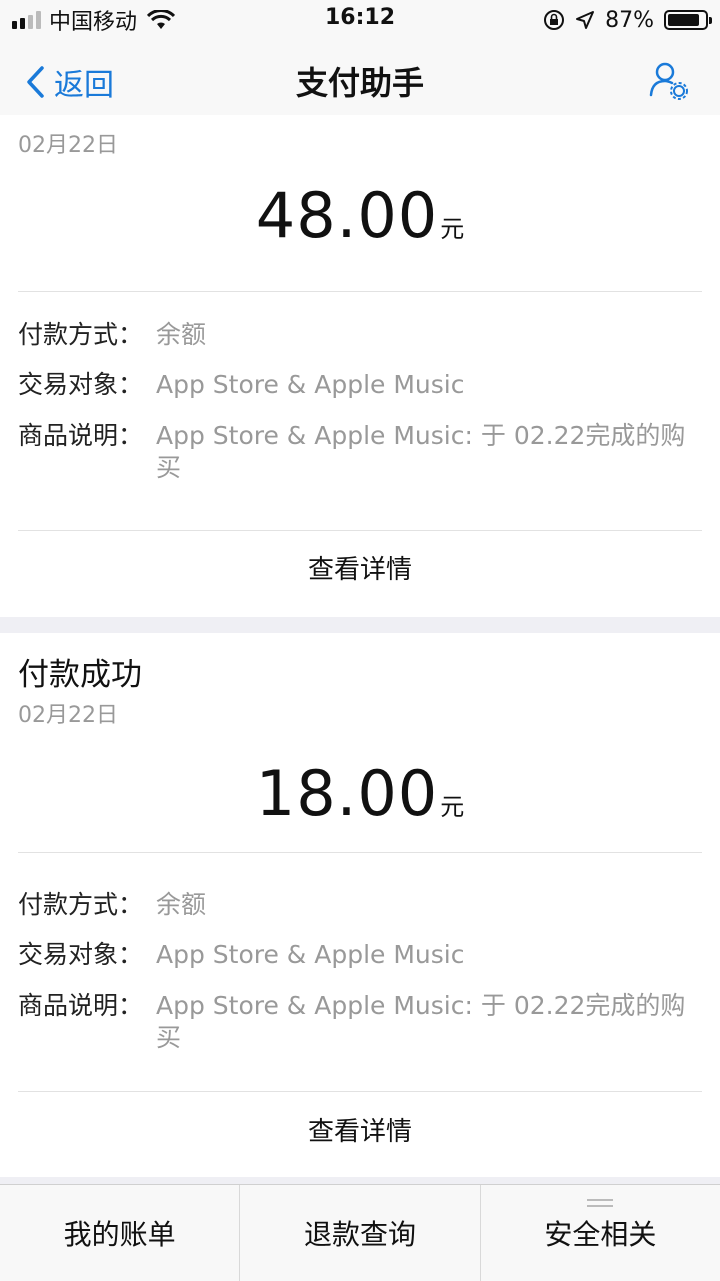 This screenshot has height=1281, width=720. I want to click on tab-label: 安全相关, so click(600, 1234).